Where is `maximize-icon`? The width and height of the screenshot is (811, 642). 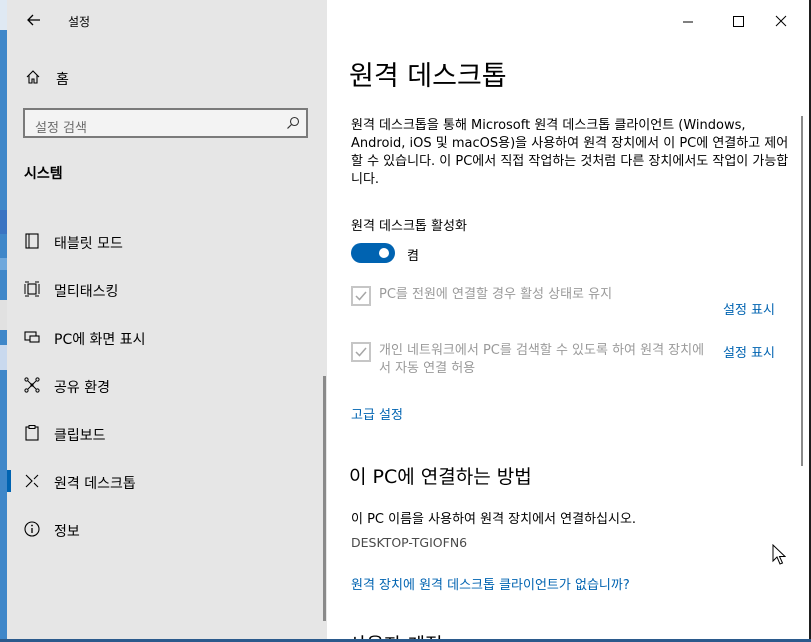
maximize-icon is located at coordinates (738, 21).